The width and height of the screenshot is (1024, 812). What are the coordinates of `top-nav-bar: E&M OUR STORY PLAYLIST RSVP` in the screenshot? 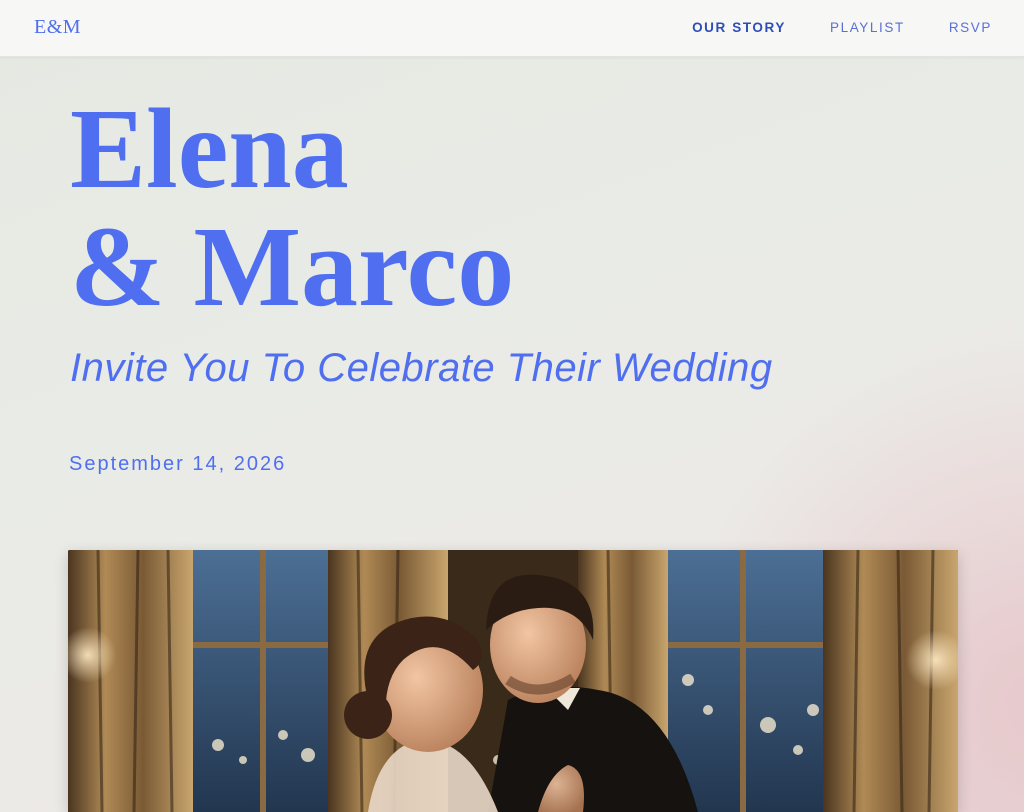 It's located at (512, 28).